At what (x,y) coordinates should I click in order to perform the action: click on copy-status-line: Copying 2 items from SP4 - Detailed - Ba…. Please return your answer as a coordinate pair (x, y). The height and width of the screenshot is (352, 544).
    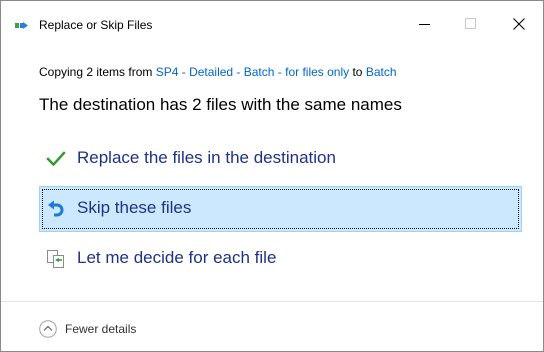
    Looking at the image, I should click on (218, 72).